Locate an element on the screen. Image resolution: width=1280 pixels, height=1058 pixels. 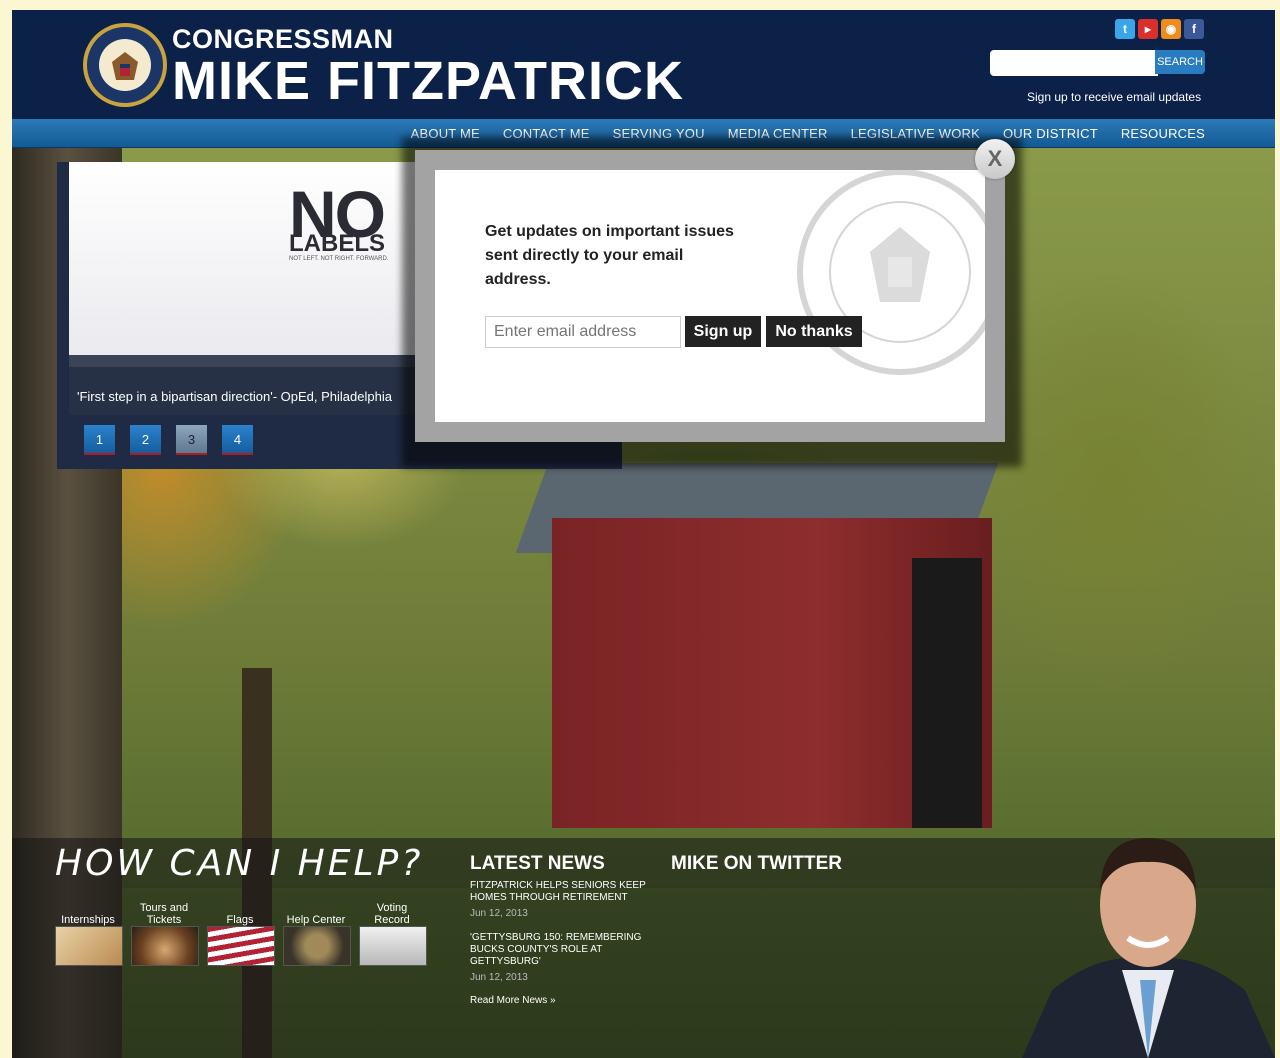
bridge-opening is located at coordinates (947, 693).